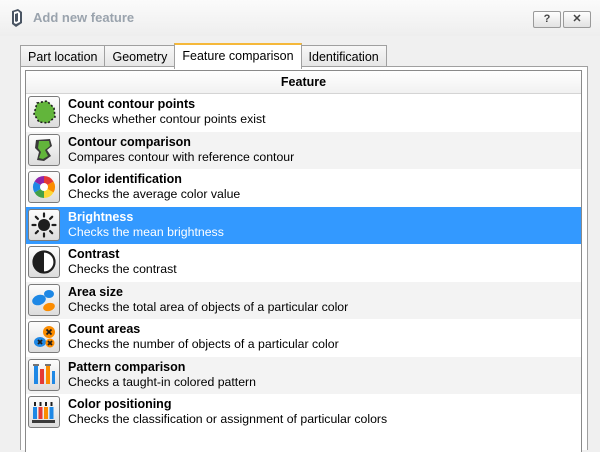 This screenshot has height=452, width=600. Describe the element at coordinates (44, 299) in the screenshot. I see `area-size-icon` at that location.